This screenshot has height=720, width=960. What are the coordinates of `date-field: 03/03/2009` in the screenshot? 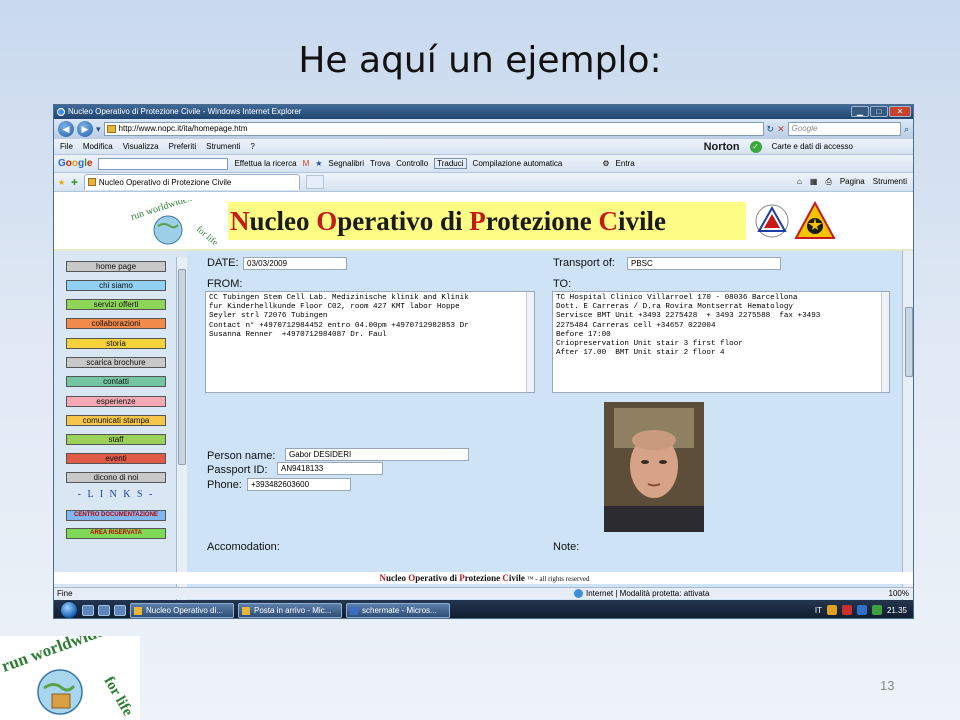 It's located at (295, 263).